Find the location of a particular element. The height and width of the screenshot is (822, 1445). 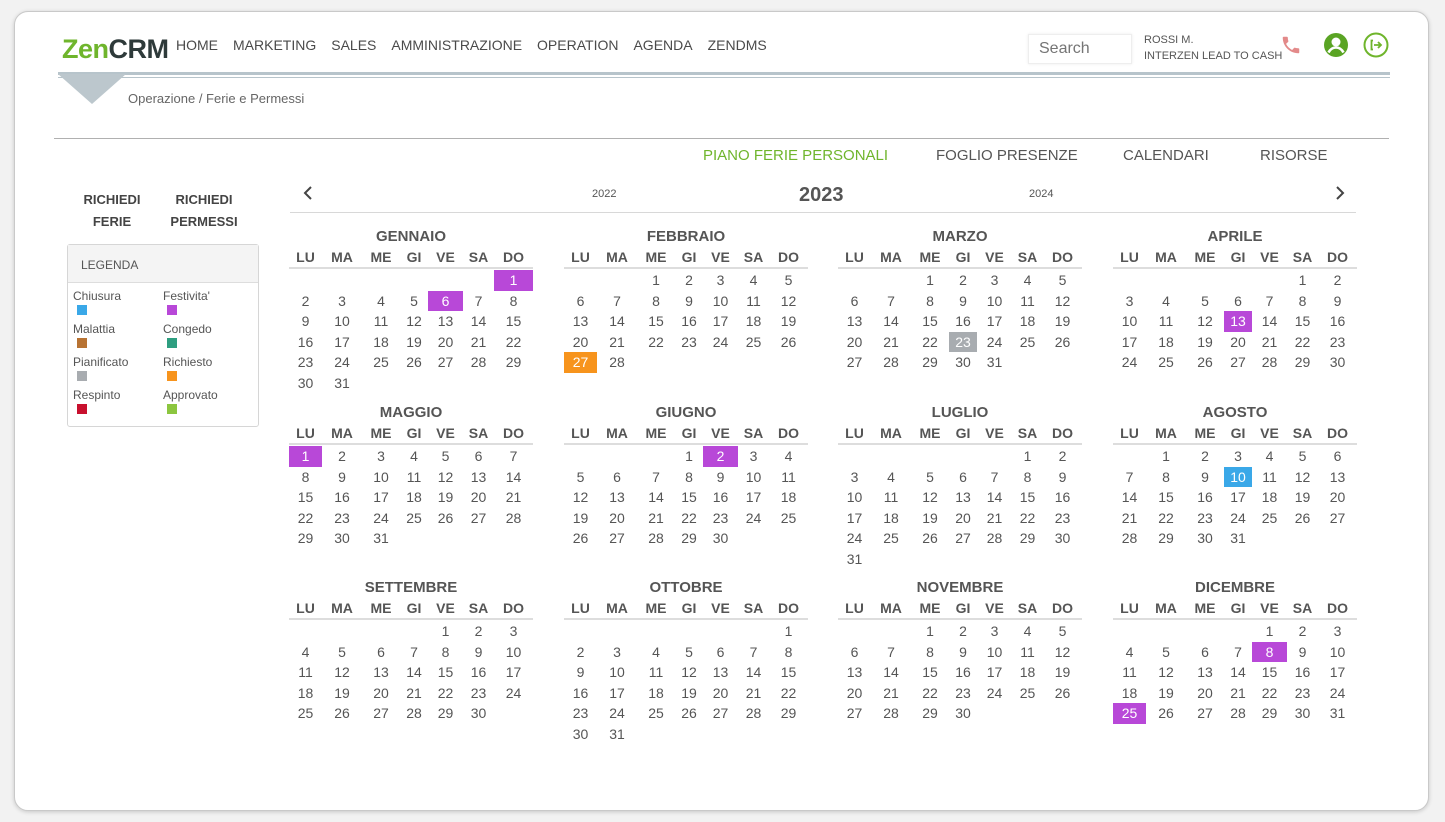

day-cell: 27 is located at coordinates (720, 713).